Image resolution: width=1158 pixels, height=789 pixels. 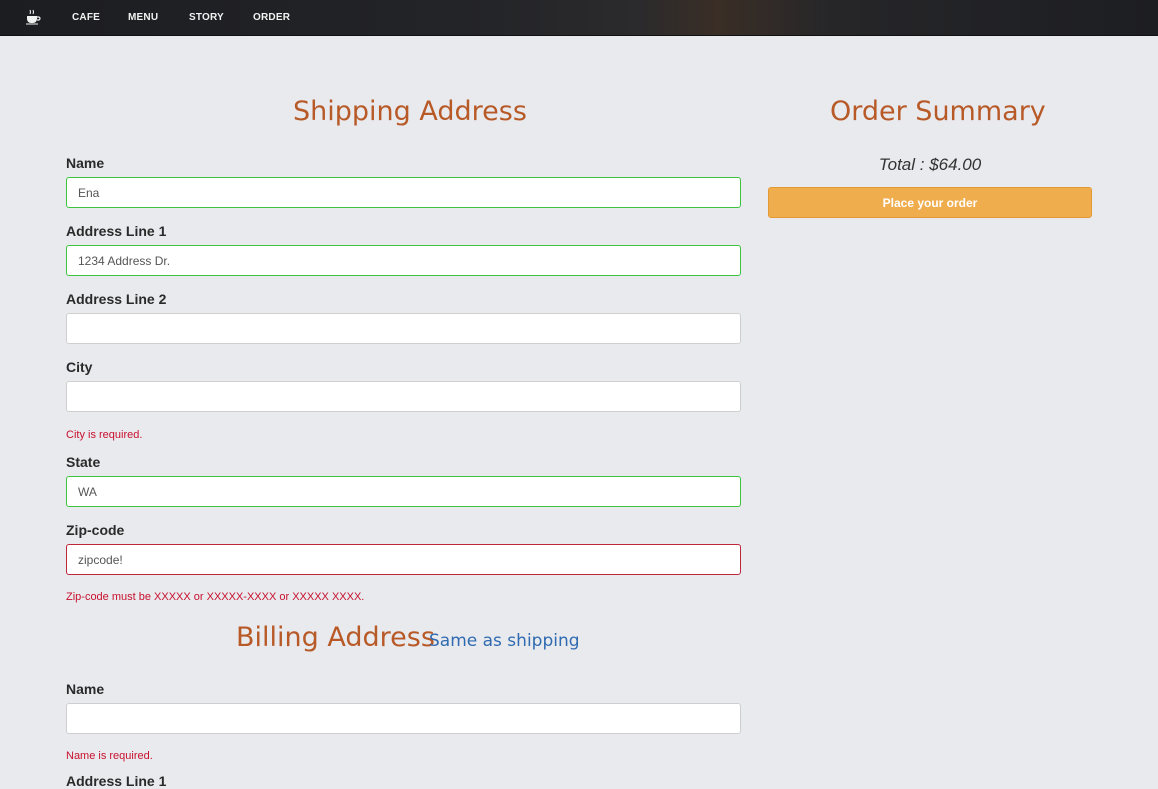 What do you see at coordinates (504, 641) in the screenshot?
I see `same-as-shipping-link: Same as shipping` at bounding box center [504, 641].